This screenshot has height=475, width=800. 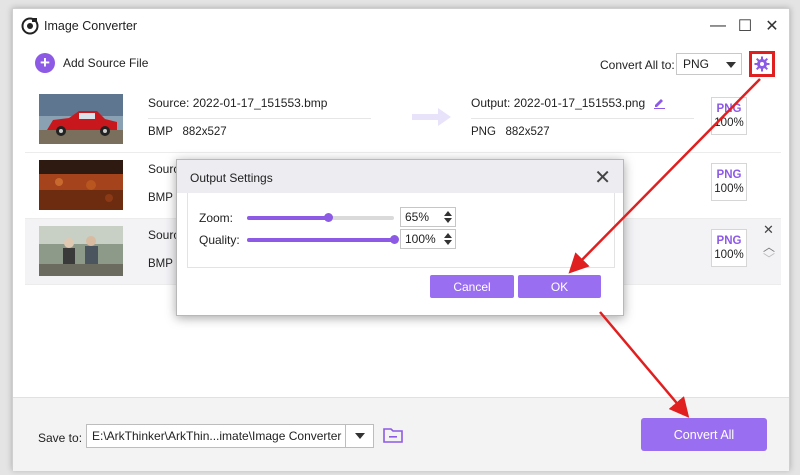 I want to click on zoom-stepper: 65%, so click(x=428, y=217).